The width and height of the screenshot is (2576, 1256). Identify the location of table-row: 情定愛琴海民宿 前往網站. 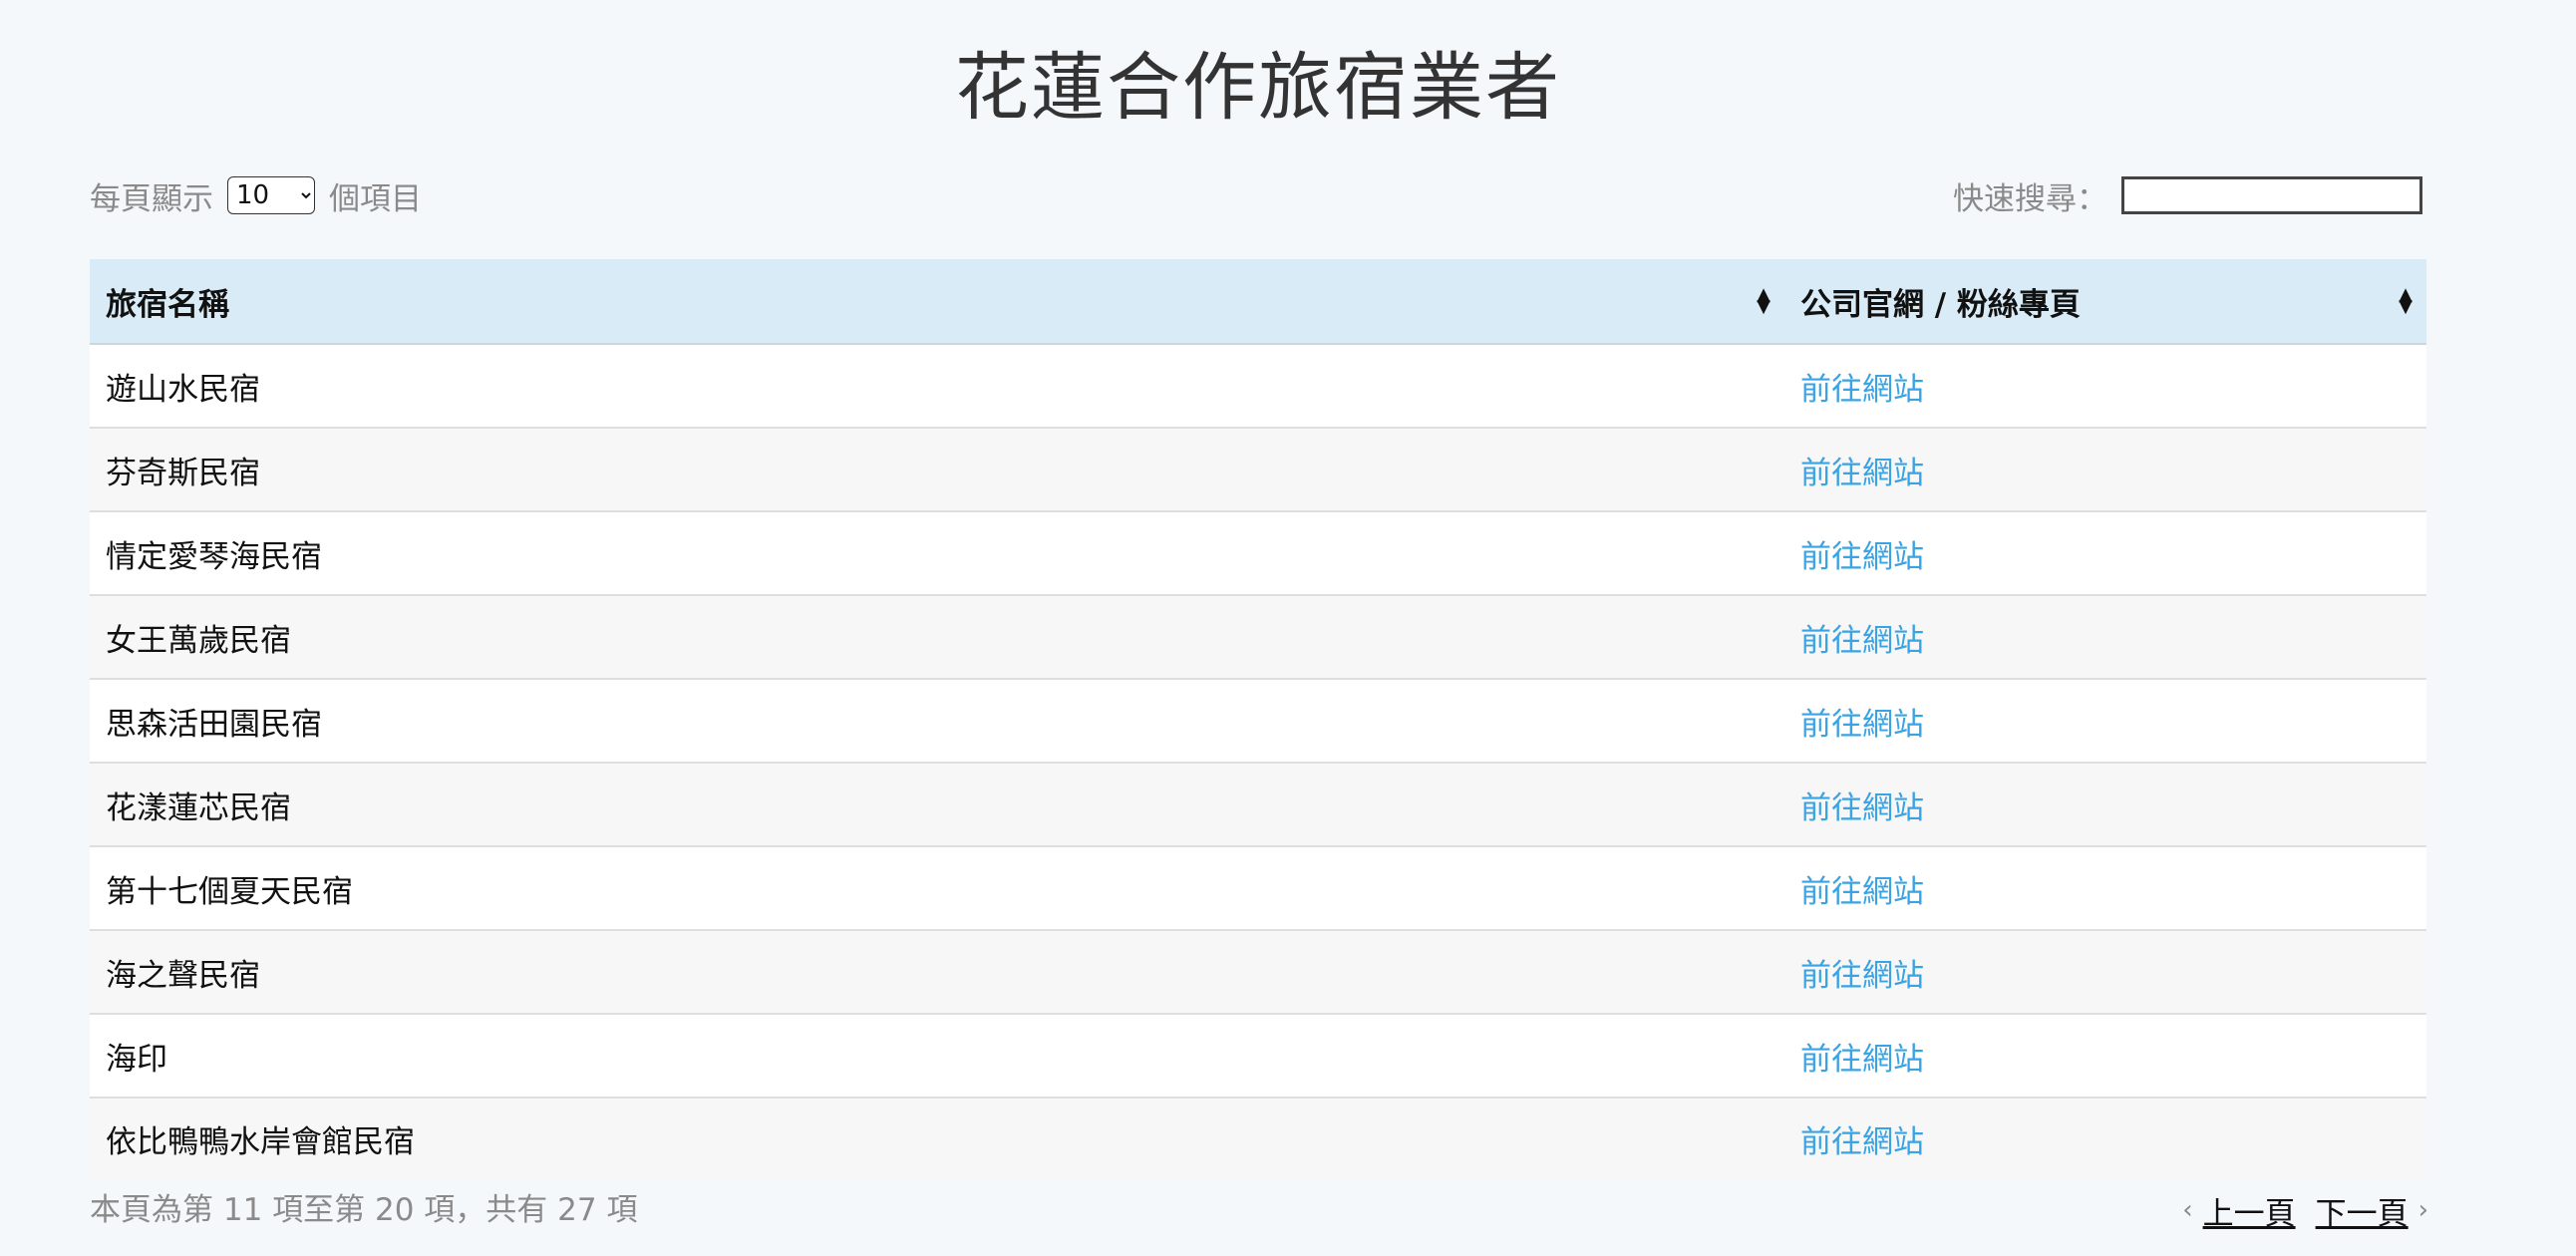
(1258, 554).